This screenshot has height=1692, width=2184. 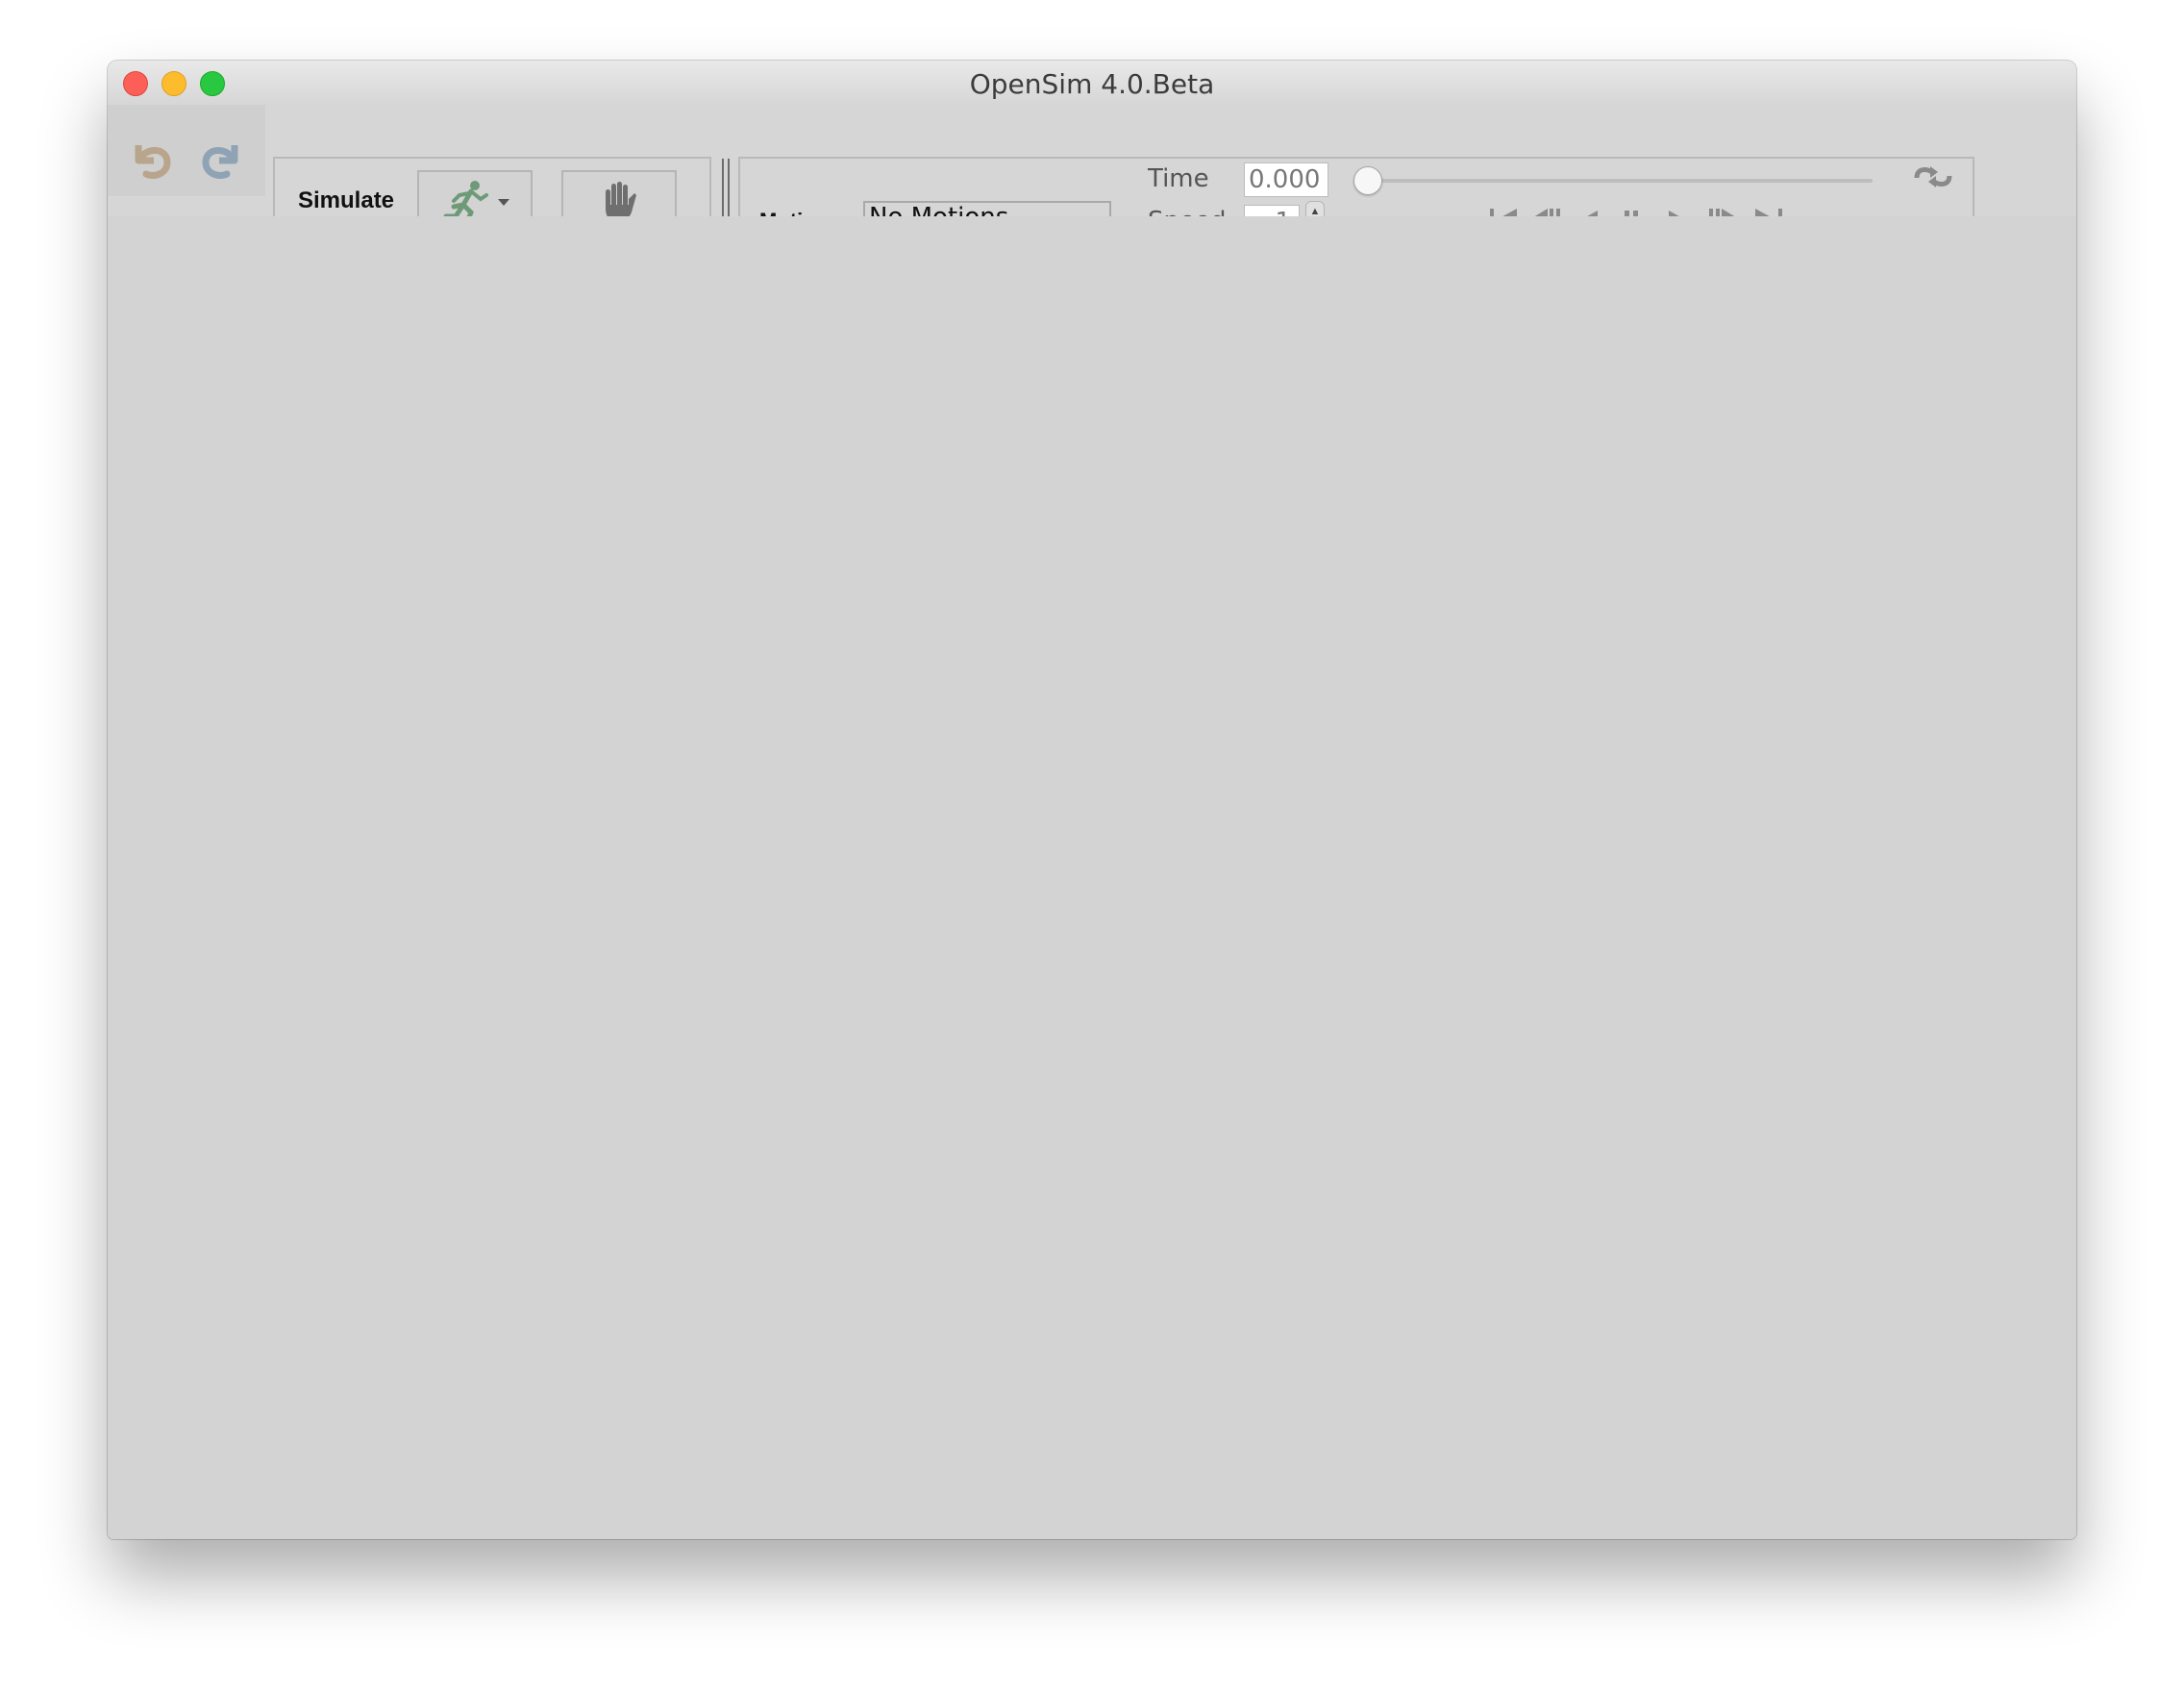 I want to click on window-title: OpenSim 4.0.Beta, so click(x=1092, y=84).